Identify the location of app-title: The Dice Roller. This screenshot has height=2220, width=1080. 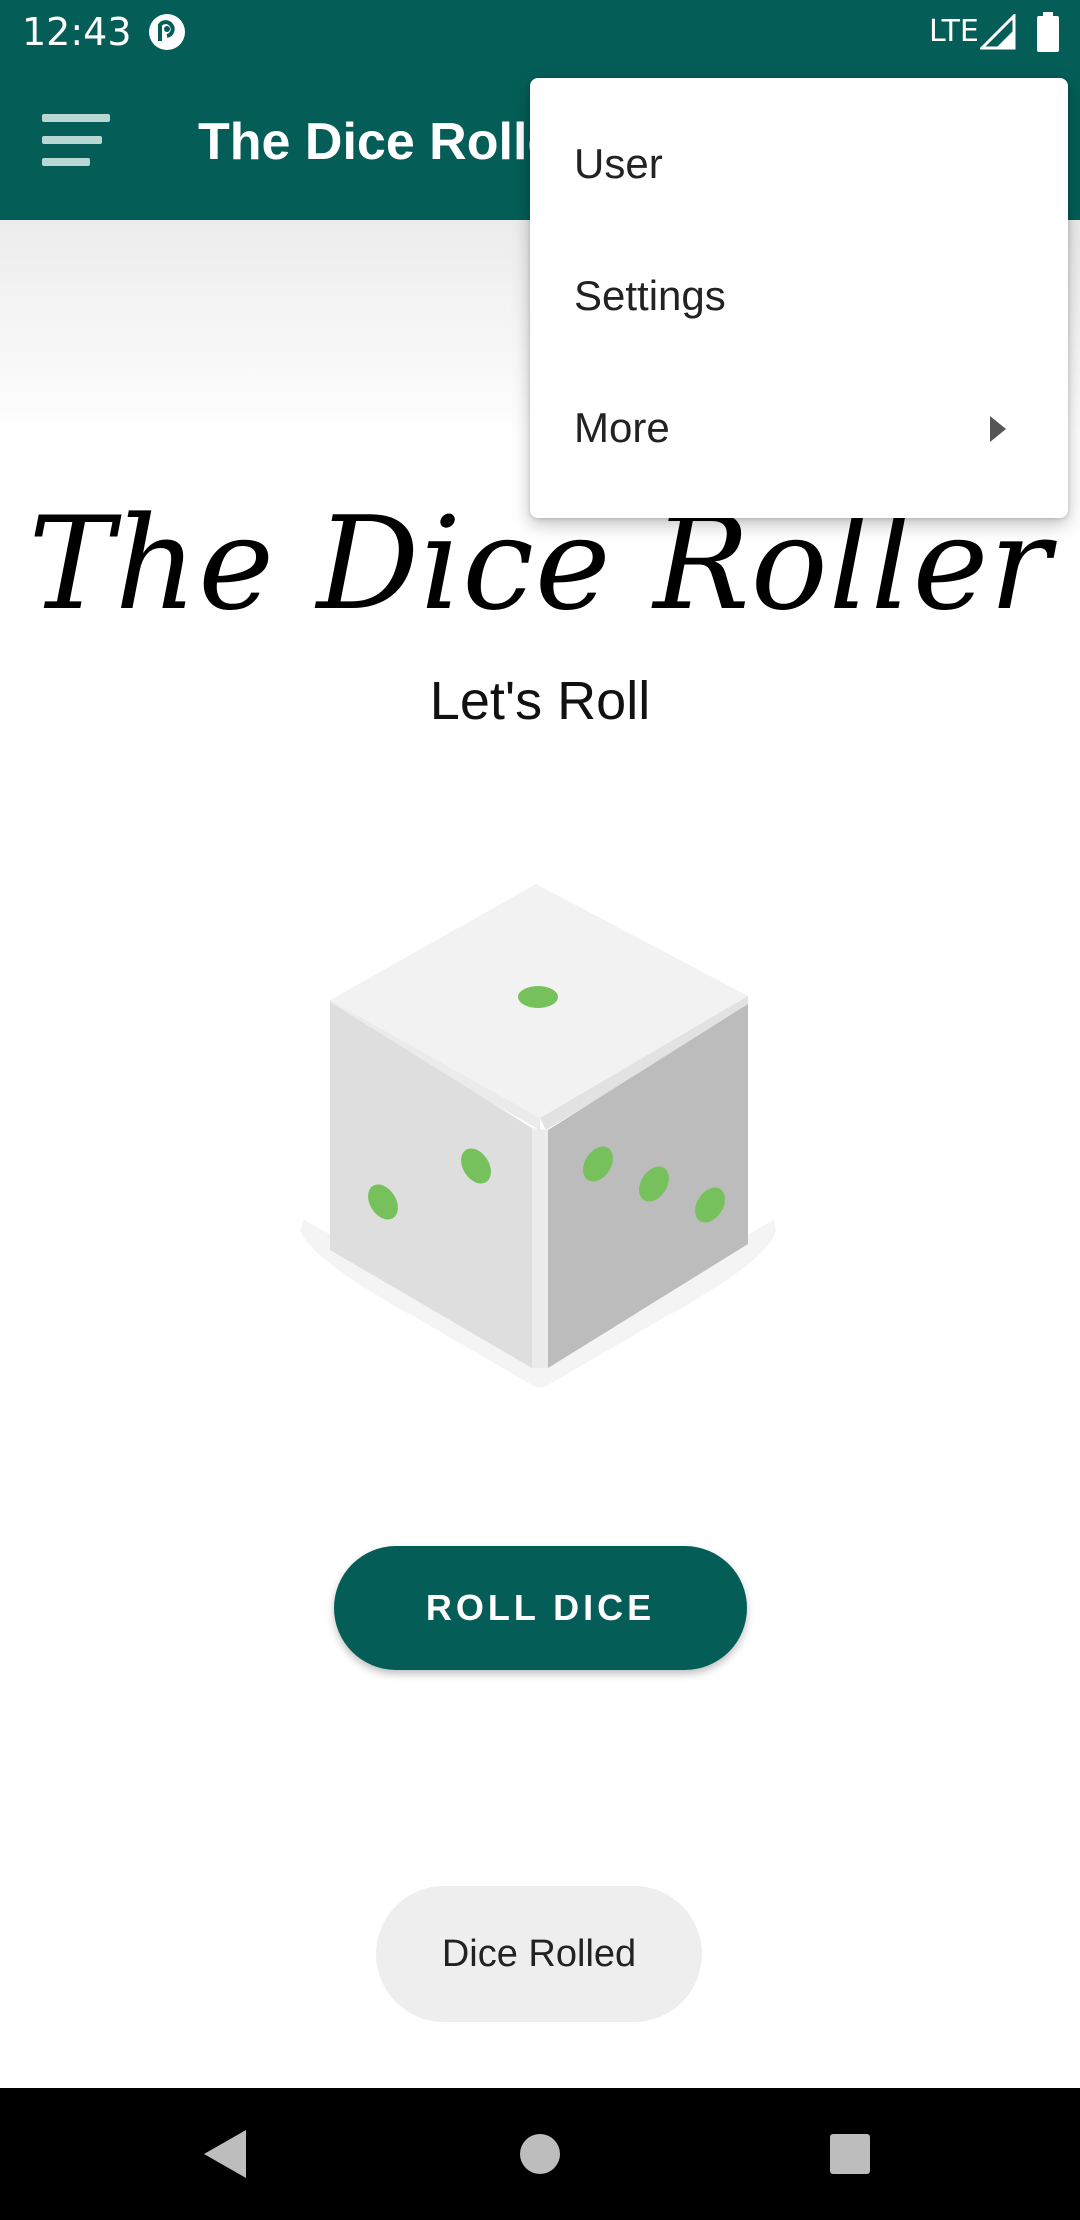
(387, 142).